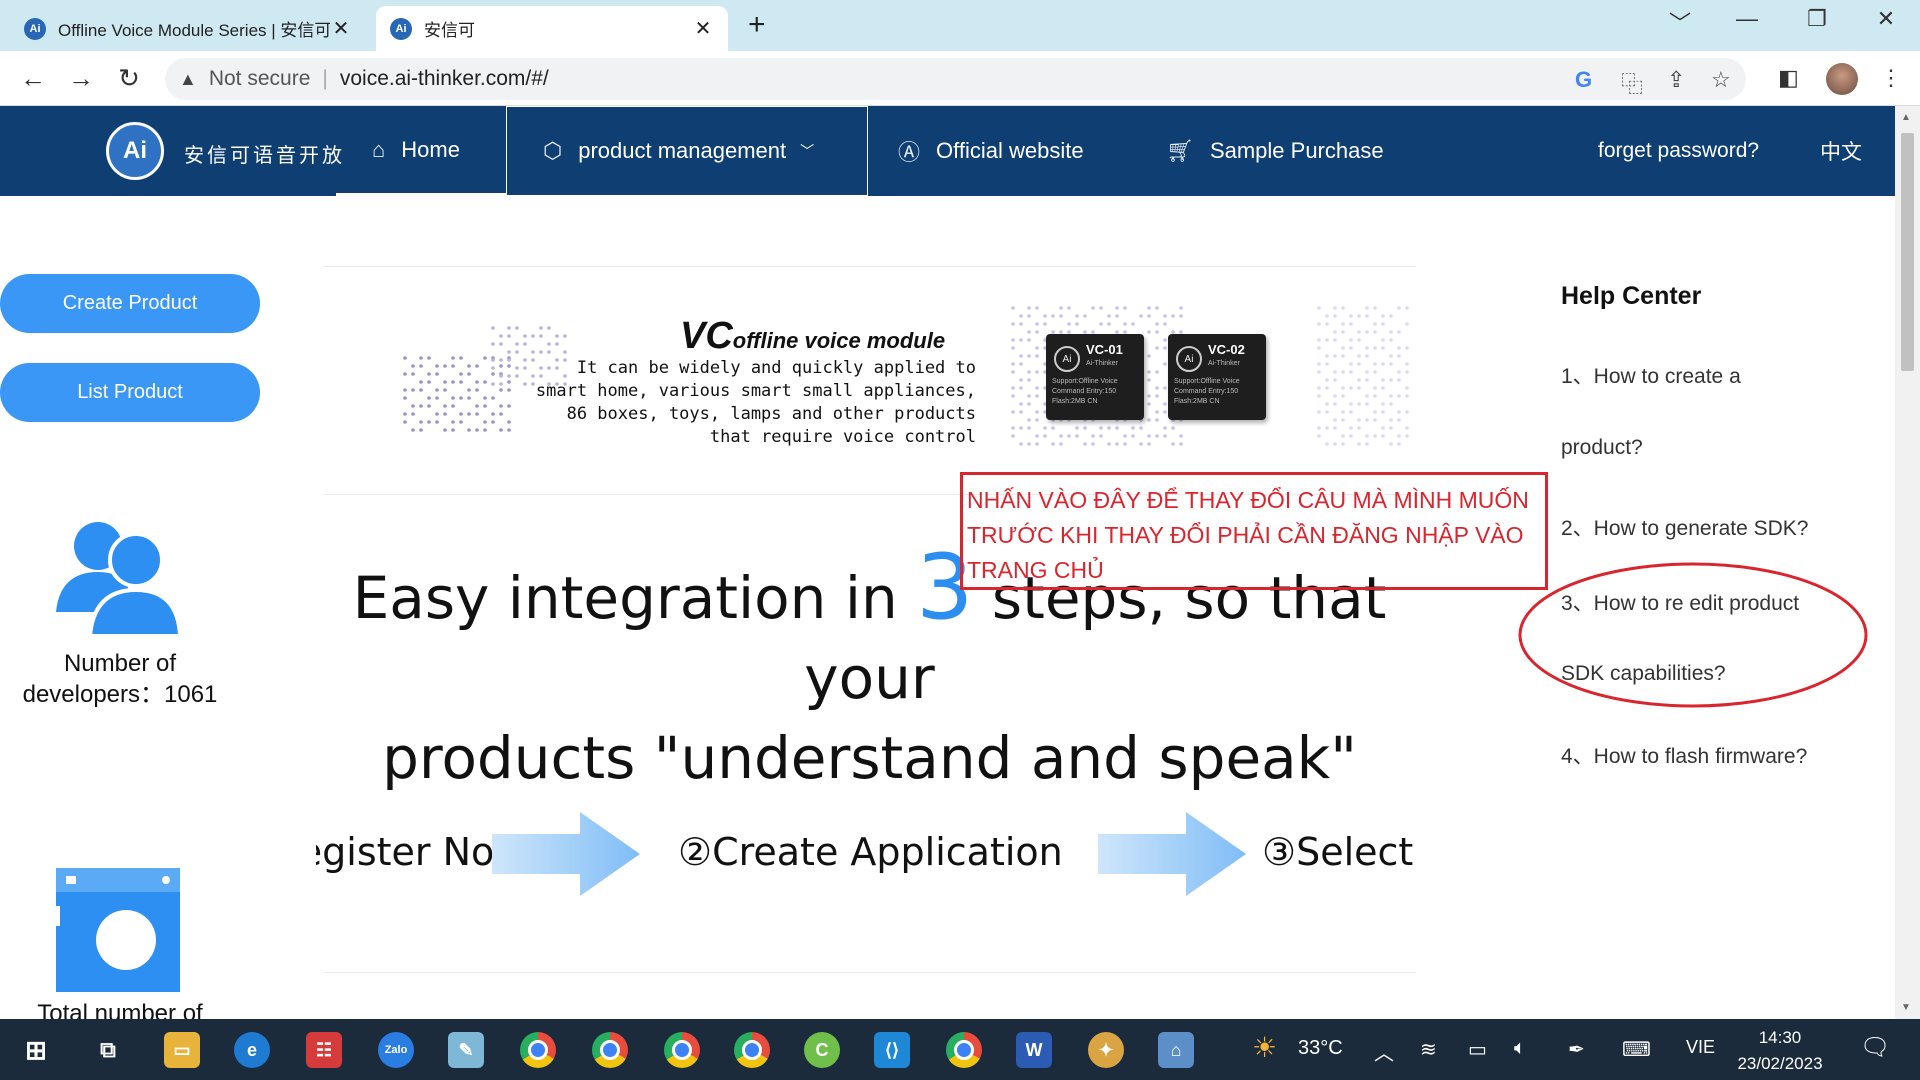  Describe the element at coordinates (1428, 1049) in the screenshot. I see `wifi-icon: ≋` at that location.